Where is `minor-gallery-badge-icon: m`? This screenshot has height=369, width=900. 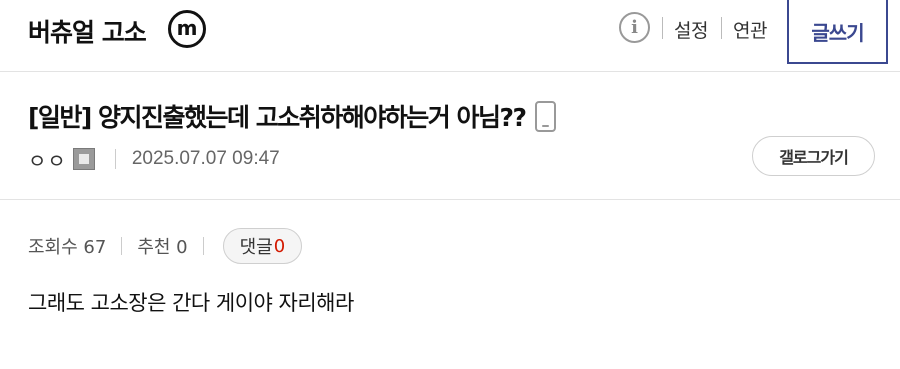 minor-gallery-badge-icon: m is located at coordinates (187, 29).